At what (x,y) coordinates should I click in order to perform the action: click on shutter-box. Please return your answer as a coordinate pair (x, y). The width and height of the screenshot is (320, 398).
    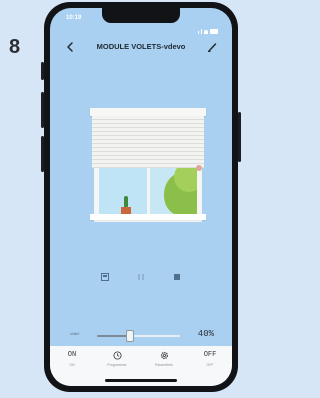
    Looking at the image, I should click on (148, 112).